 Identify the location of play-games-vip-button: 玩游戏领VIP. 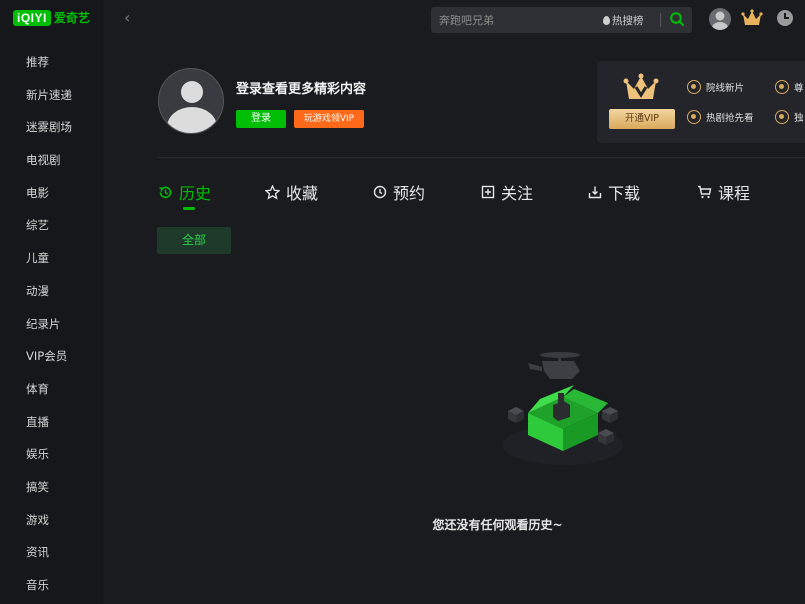
(329, 119).